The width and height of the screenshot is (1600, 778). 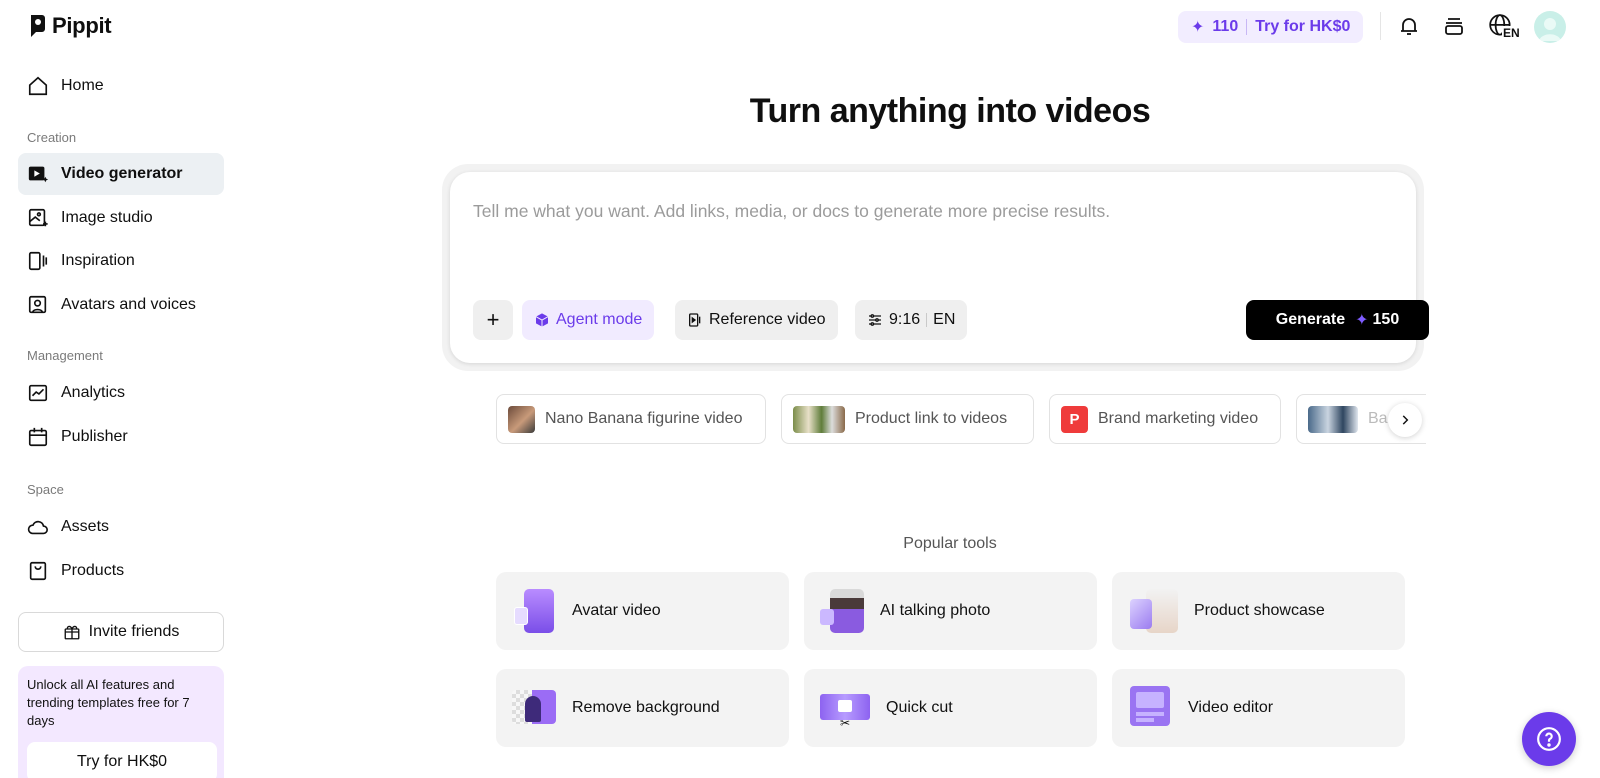 What do you see at coordinates (646, 707) in the screenshot?
I see `tool-label: Remove background` at bounding box center [646, 707].